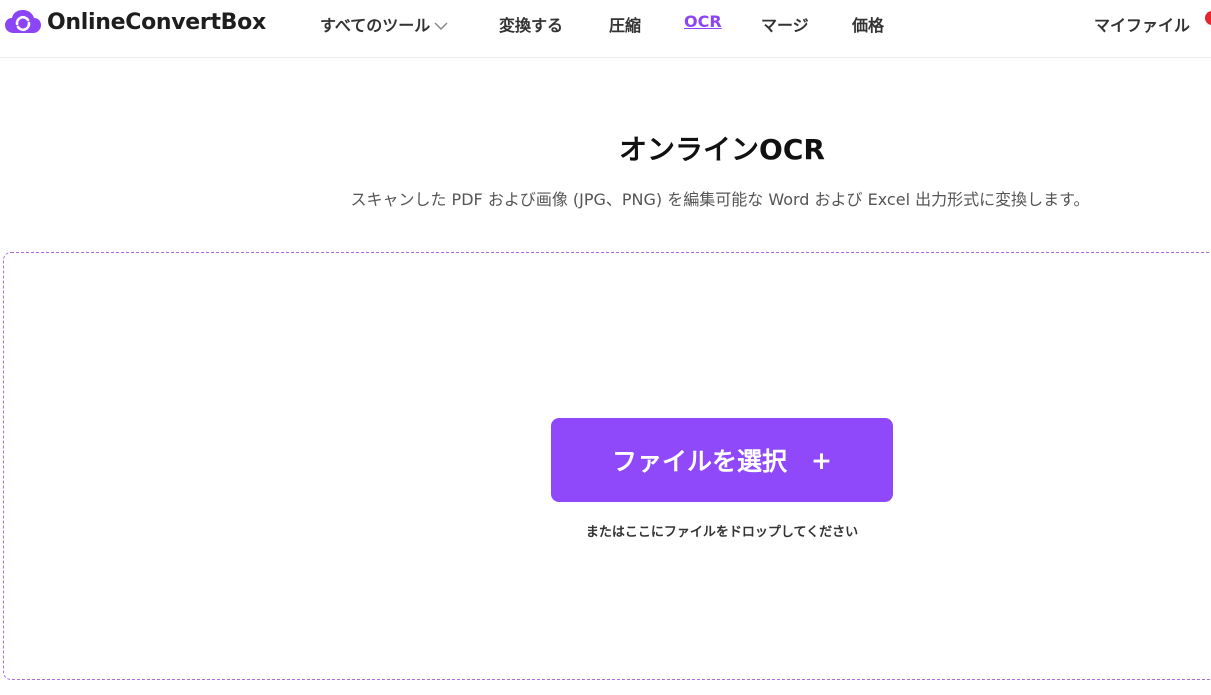 The height and width of the screenshot is (695, 1211). What do you see at coordinates (703, 21) in the screenshot?
I see `nav-ocr: OCR` at bounding box center [703, 21].